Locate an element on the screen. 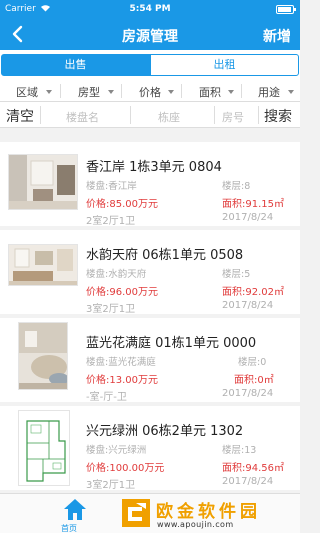  clear-button: 清空 is located at coordinates (20, 116).